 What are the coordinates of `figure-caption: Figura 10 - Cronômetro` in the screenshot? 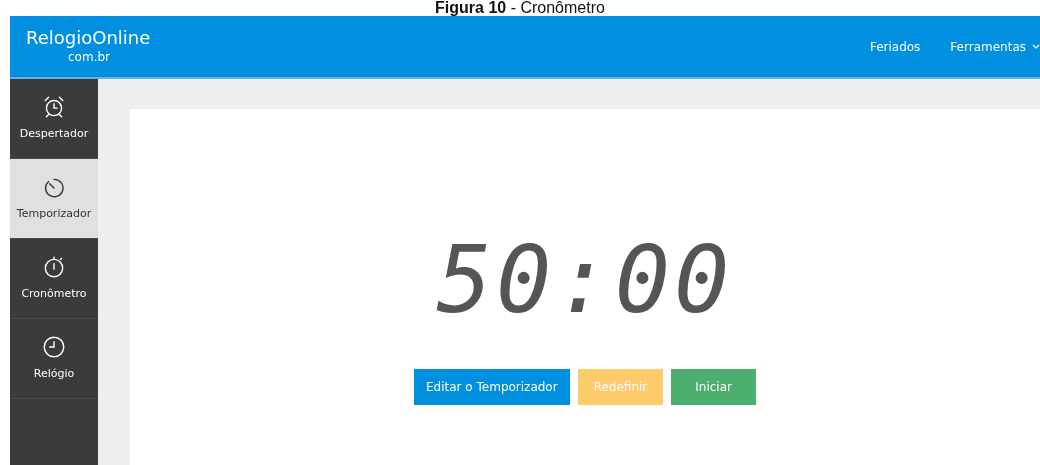 It's located at (520, 8).